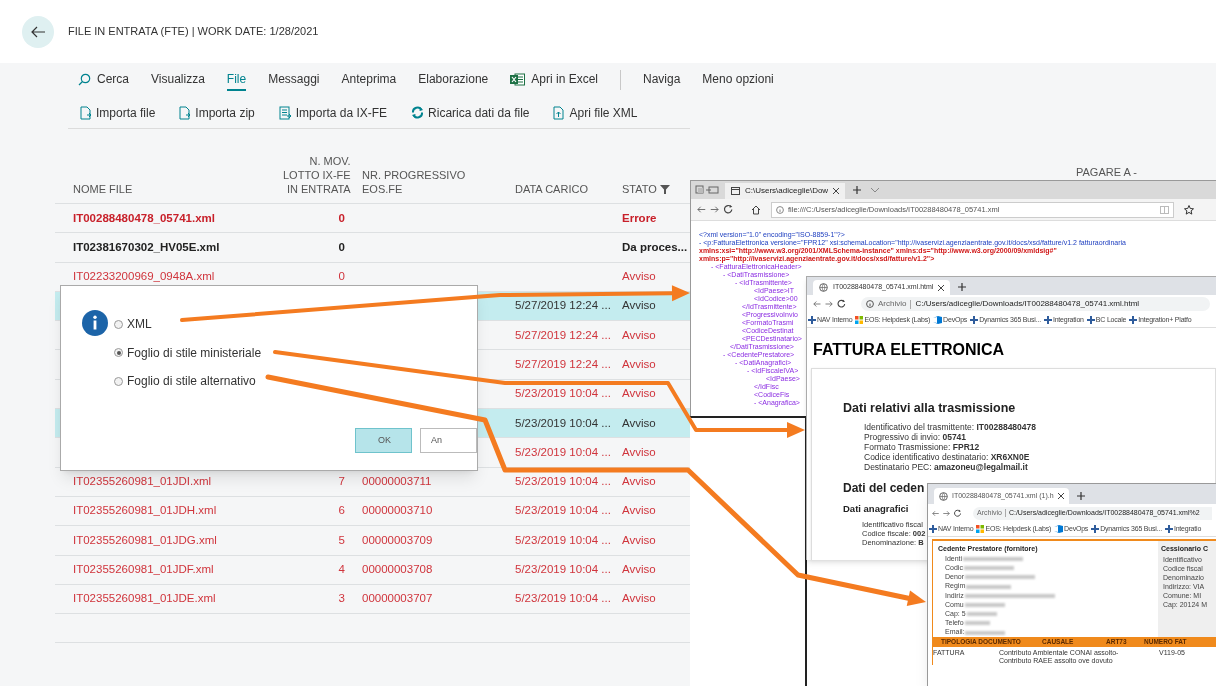  What do you see at coordinates (188, 381) in the screenshot?
I see `radio-option: Foglio di stile alternativo` at bounding box center [188, 381].